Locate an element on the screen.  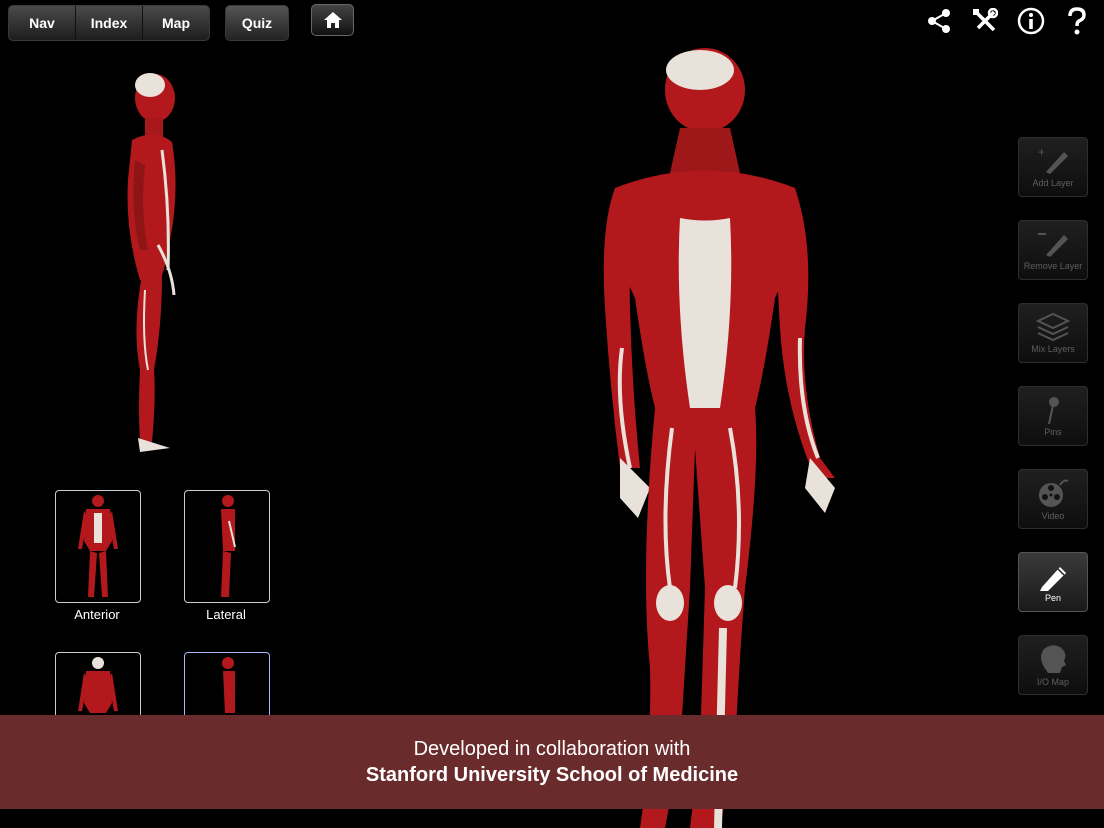
remove-layer-label: Remove Layer is located at coordinates (1053, 266).